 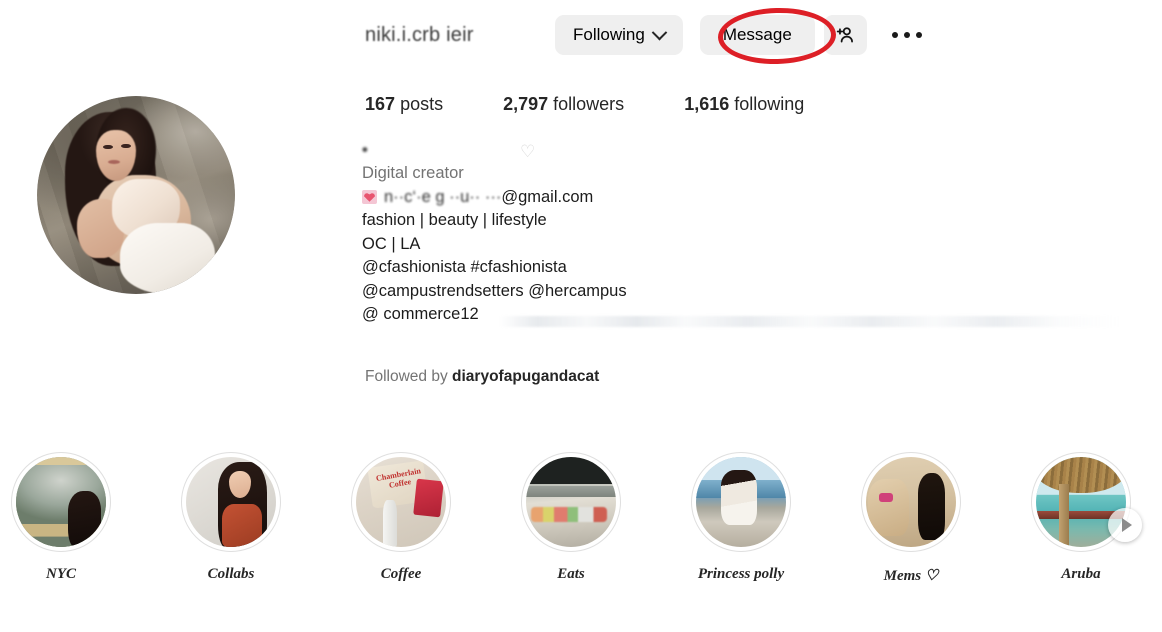 I want to click on highlight-label: NYC, so click(x=61, y=574).